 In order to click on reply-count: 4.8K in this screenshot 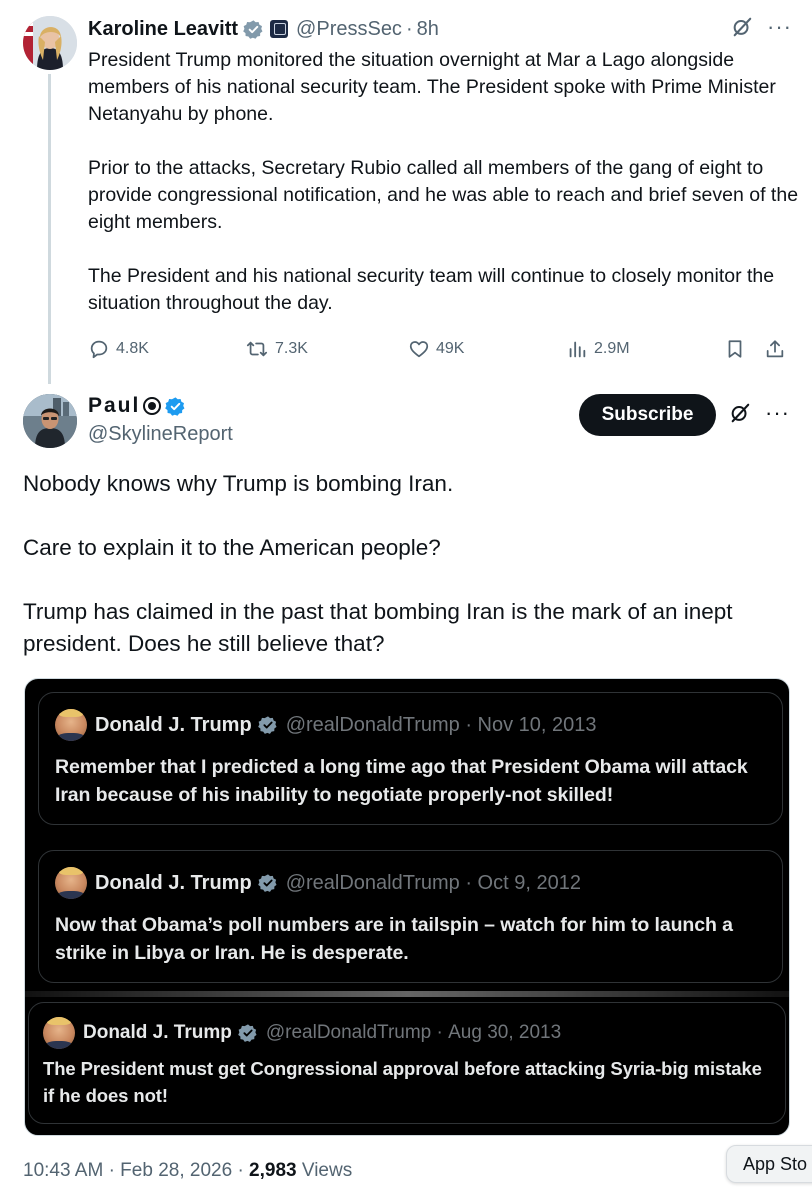, I will do `click(132, 348)`.